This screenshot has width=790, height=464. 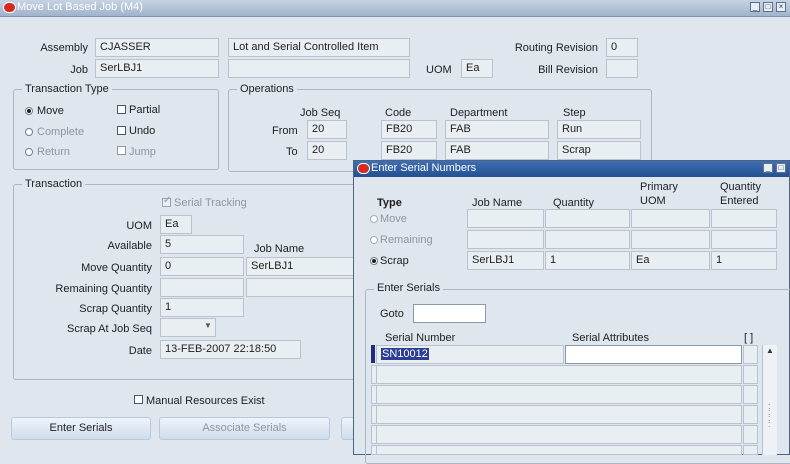 What do you see at coordinates (653, 201) in the screenshot?
I see `primary-uom-header-line2: UOM` at bounding box center [653, 201].